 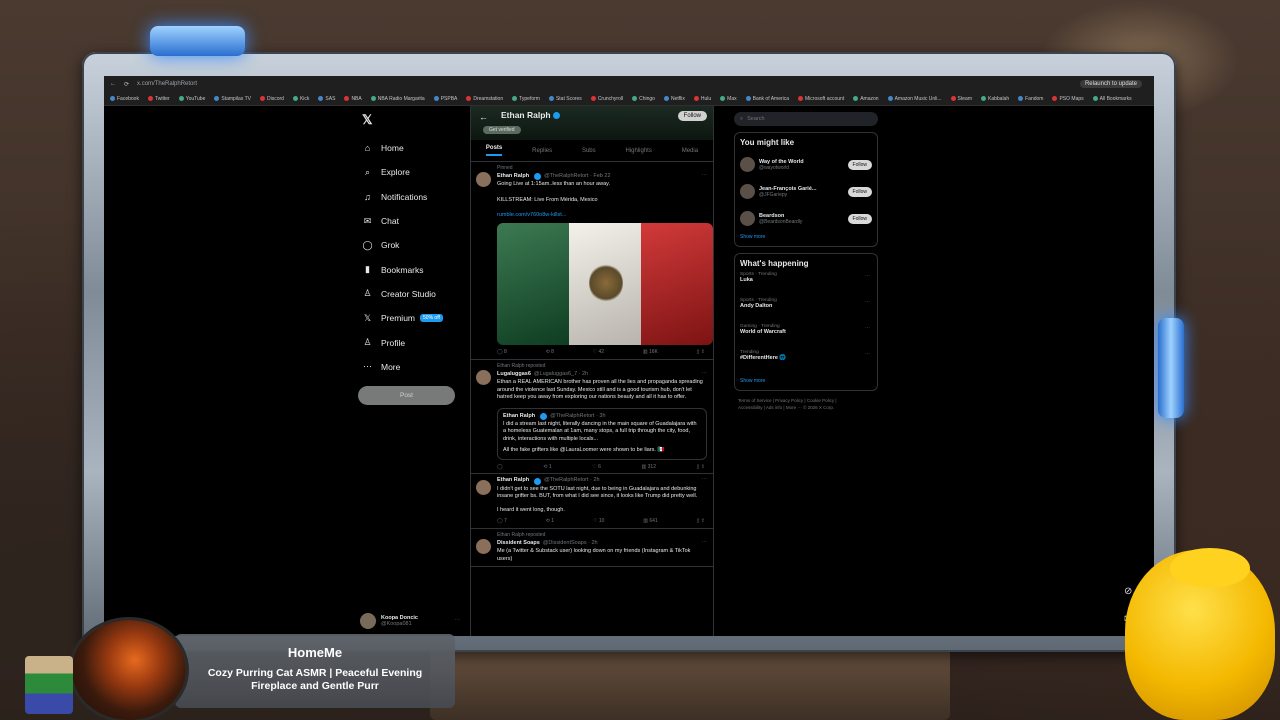 What do you see at coordinates (1030, 99) in the screenshot?
I see `bookmark-item: Fandom` at bounding box center [1030, 99].